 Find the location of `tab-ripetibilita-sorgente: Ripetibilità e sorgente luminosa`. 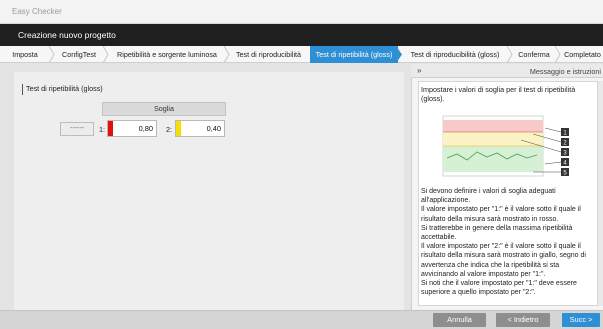

tab-ripetibilita-sorgente: Ripetibilità e sorgente luminosa is located at coordinates (167, 54).